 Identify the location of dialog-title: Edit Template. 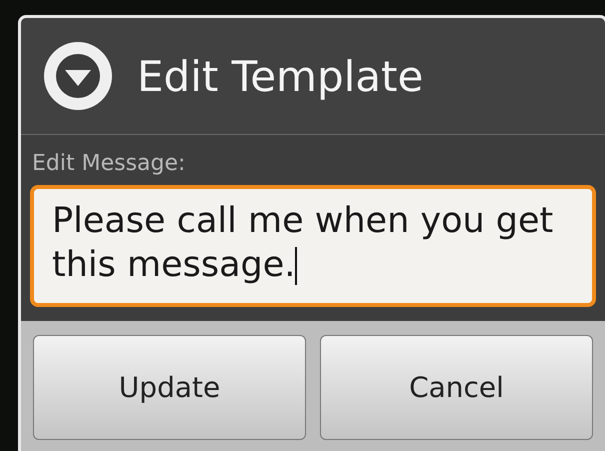
(280, 76).